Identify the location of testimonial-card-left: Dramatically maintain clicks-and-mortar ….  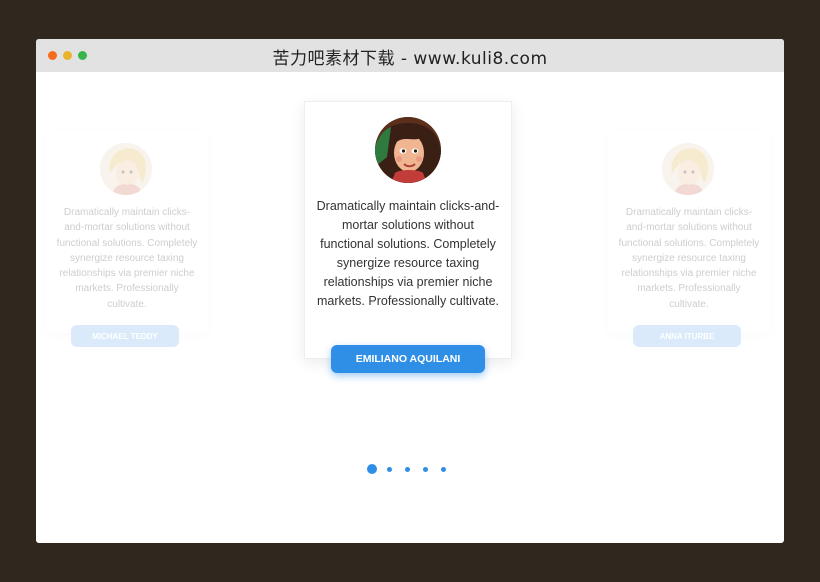
(127, 239).